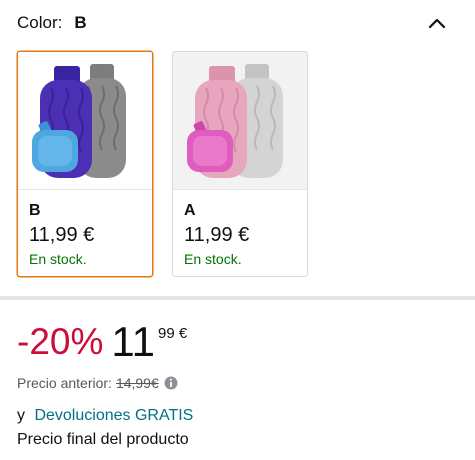 The width and height of the screenshot is (475, 460). What do you see at coordinates (64, 383) in the screenshot?
I see `list-price-label: Precio anterior:` at bounding box center [64, 383].